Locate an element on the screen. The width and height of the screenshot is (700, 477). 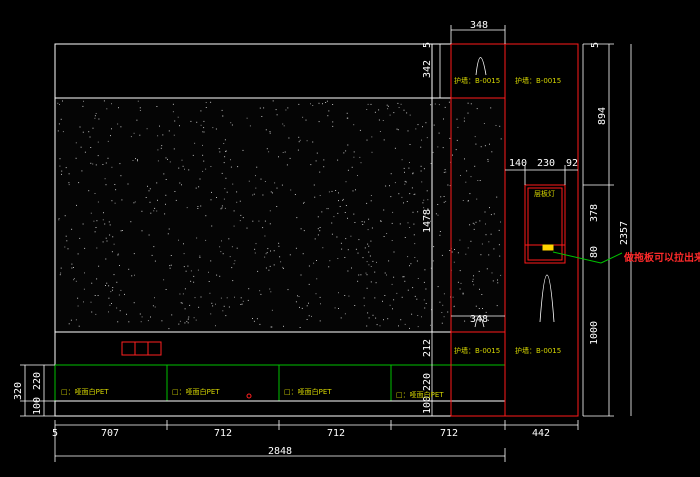
low-cabinet is located at coordinates (280, 374).